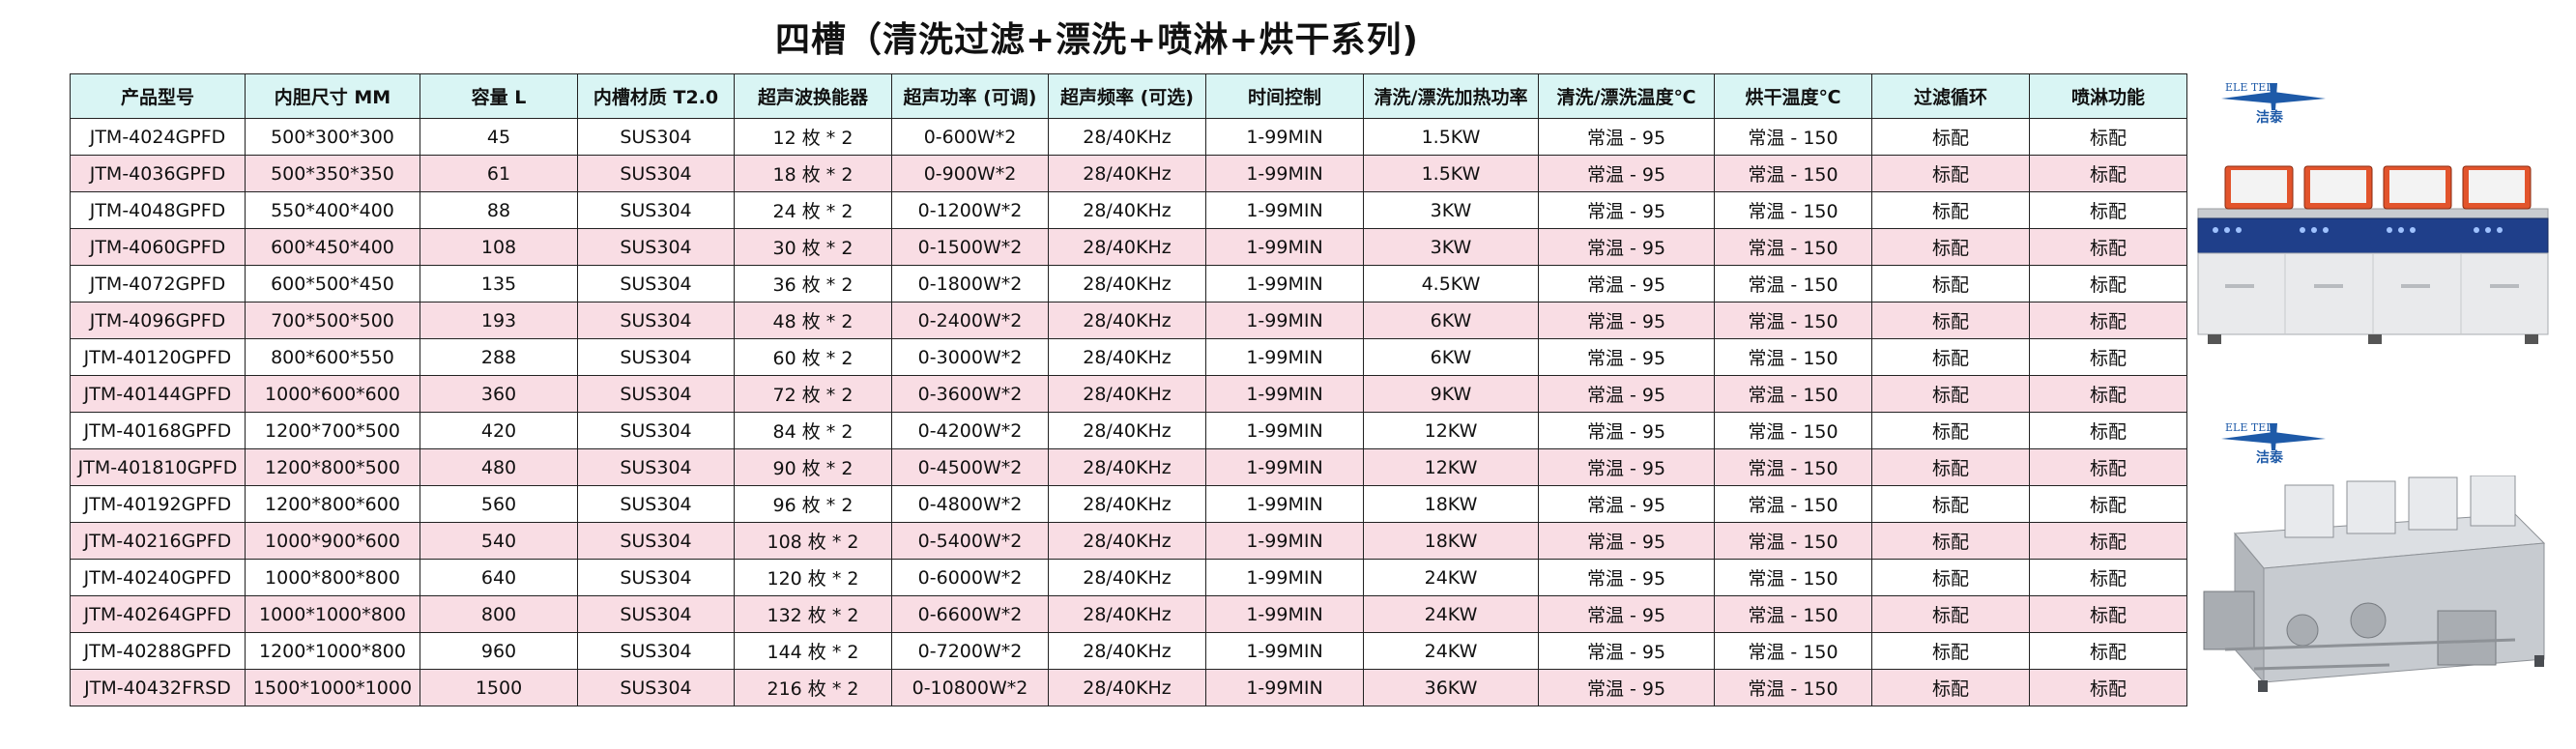 The height and width of the screenshot is (749, 2576). What do you see at coordinates (158, 96) in the screenshot?
I see `header-model: 产品型号` at bounding box center [158, 96].